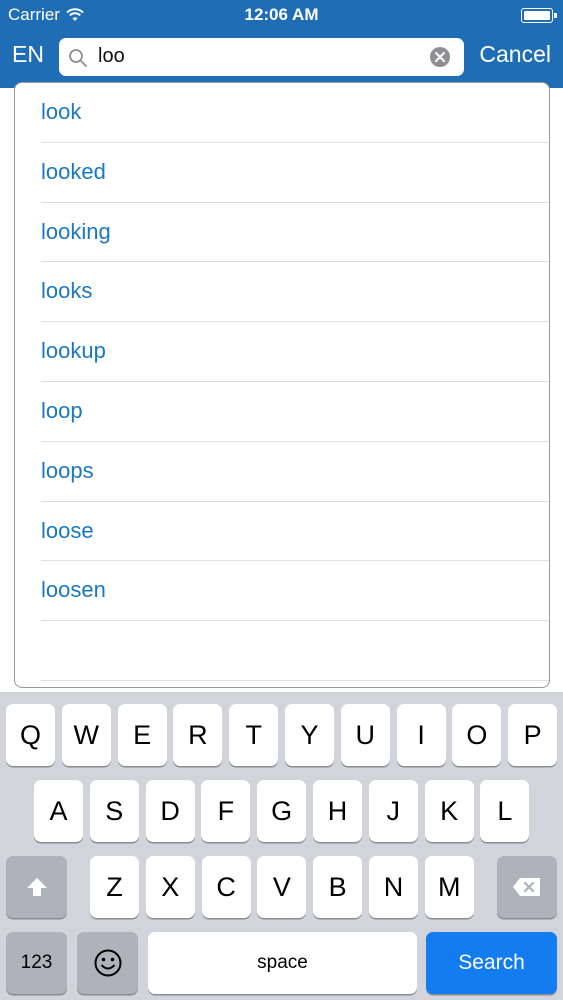 This screenshot has width=563, height=1000. Describe the element at coordinates (114, 887) in the screenshot. I see `key-z: Z` at that location.